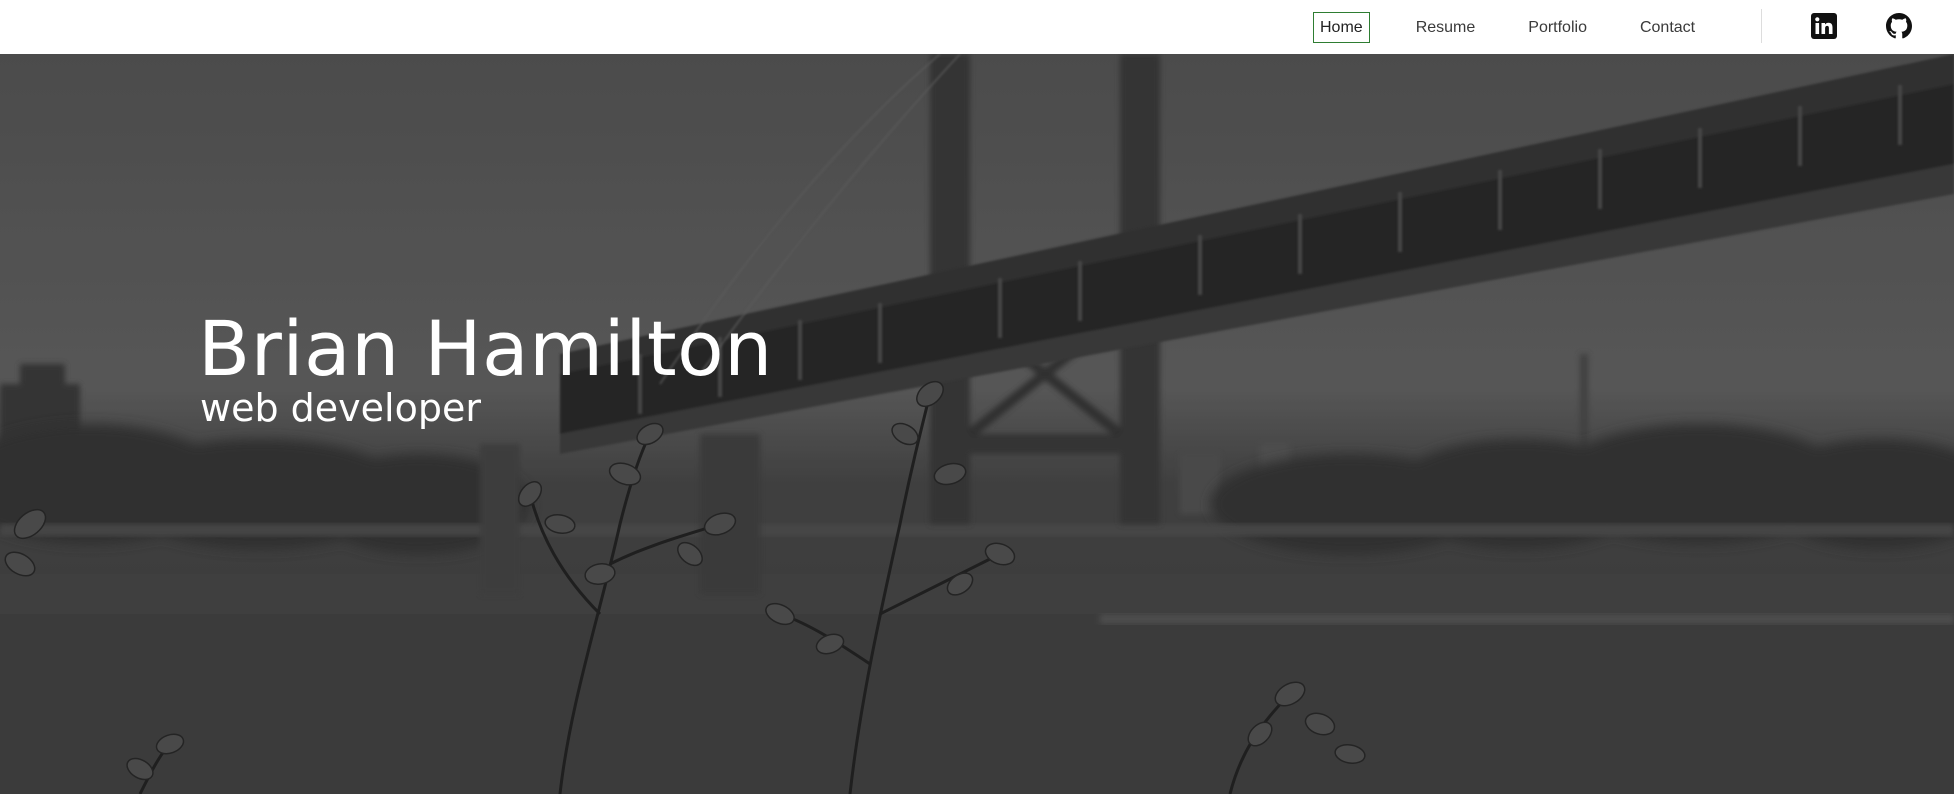  Describe the element at coordinates (1899, 26) in the screenshot. I see `github-icon` at that location.